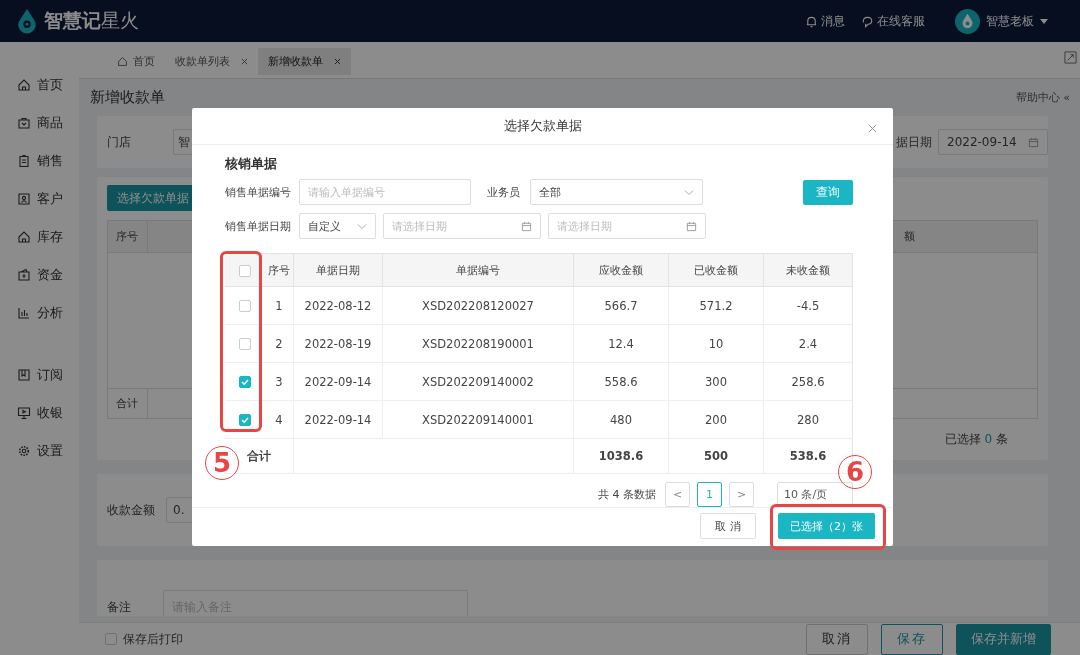 The height and width of the screenshot is (655, 1080). What do you see at coordinates (967, 21) in the screenshot?
I see `avatar-icon` at bounding box center [967, 21].